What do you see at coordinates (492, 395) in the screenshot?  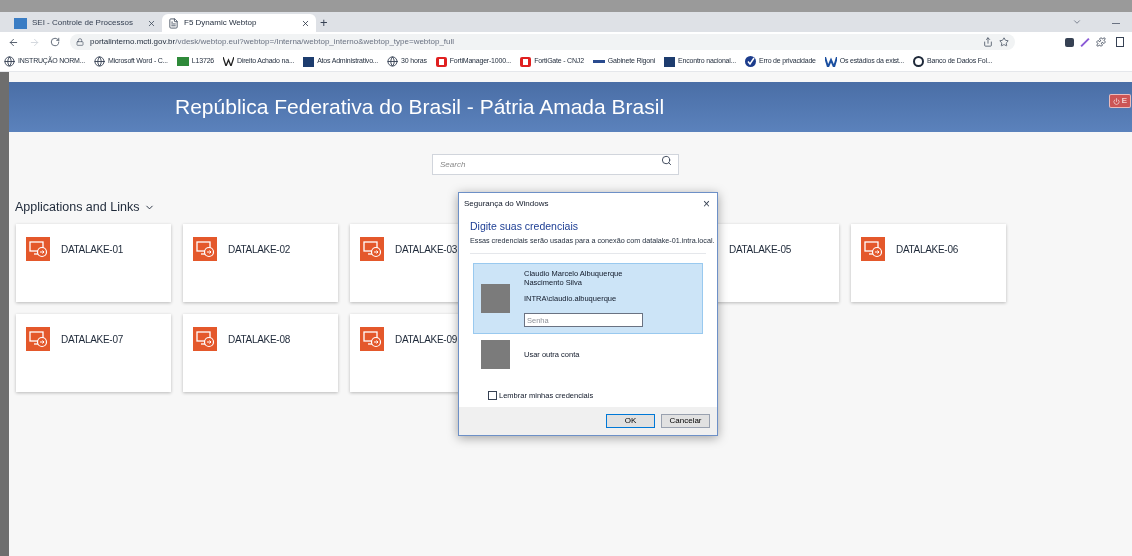 I see `checkbox-square` at bounding box center [492, 395].